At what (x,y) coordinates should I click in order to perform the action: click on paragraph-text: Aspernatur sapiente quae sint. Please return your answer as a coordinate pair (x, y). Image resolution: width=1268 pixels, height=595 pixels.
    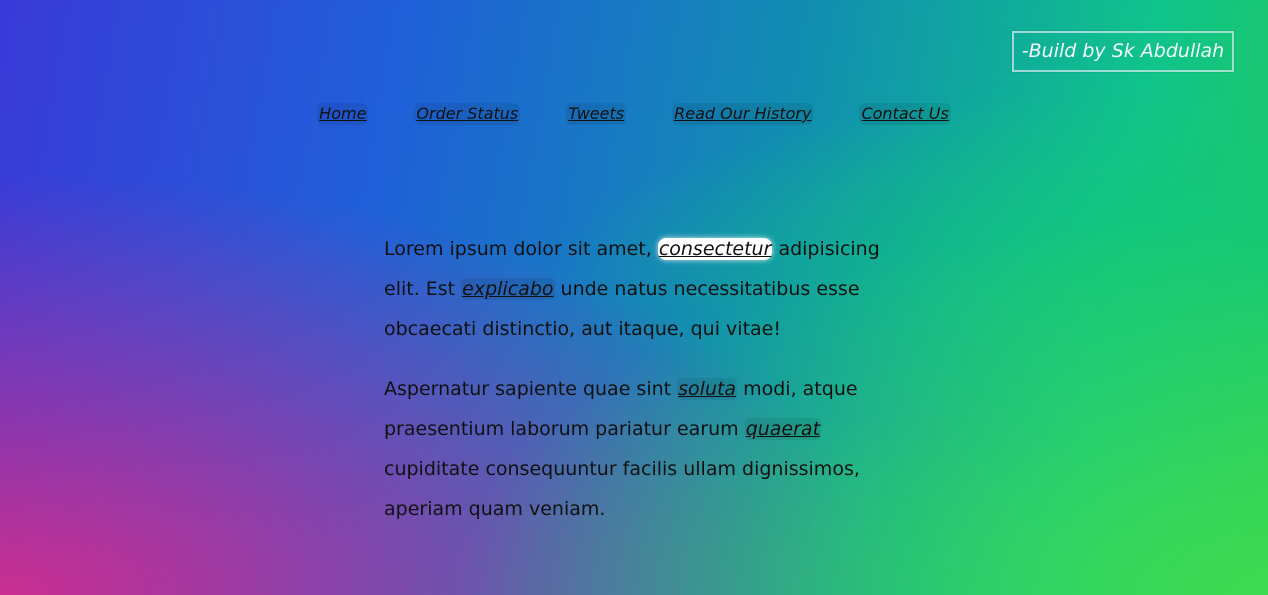
    Looking at the image, I should click on (531, 389).